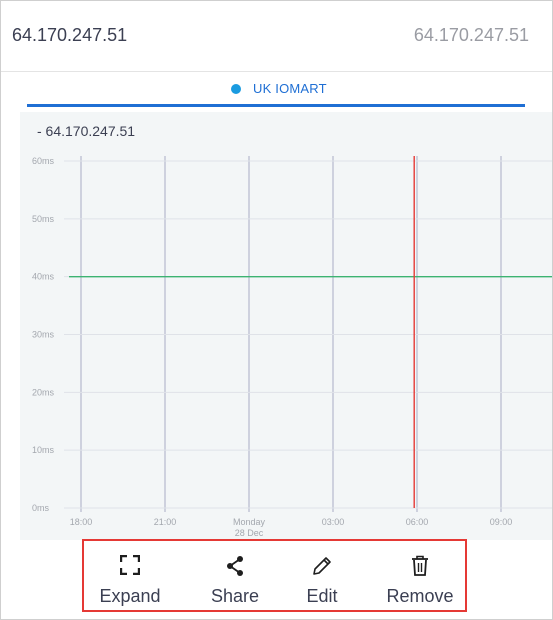 The width and height of the screenshot is (553, 620). Describe the element at coordinates (43, 219) in the screenshot. I see `y-tick-label: 50ms` at that location.